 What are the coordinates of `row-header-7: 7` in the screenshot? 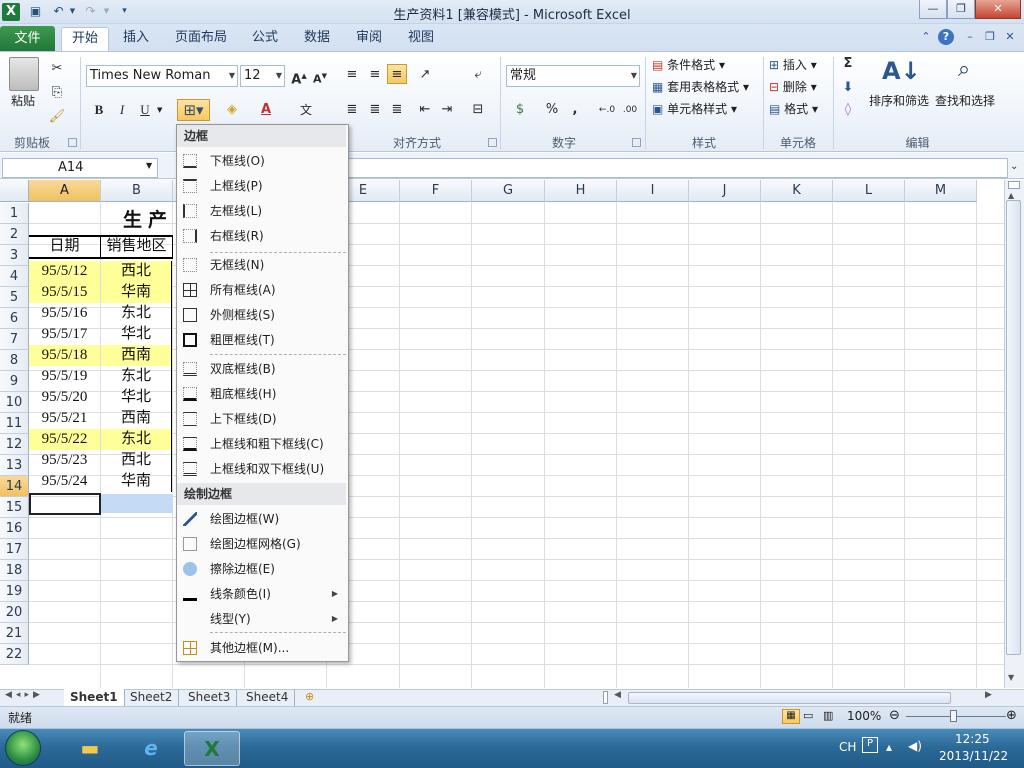 It's located at (14, 339).